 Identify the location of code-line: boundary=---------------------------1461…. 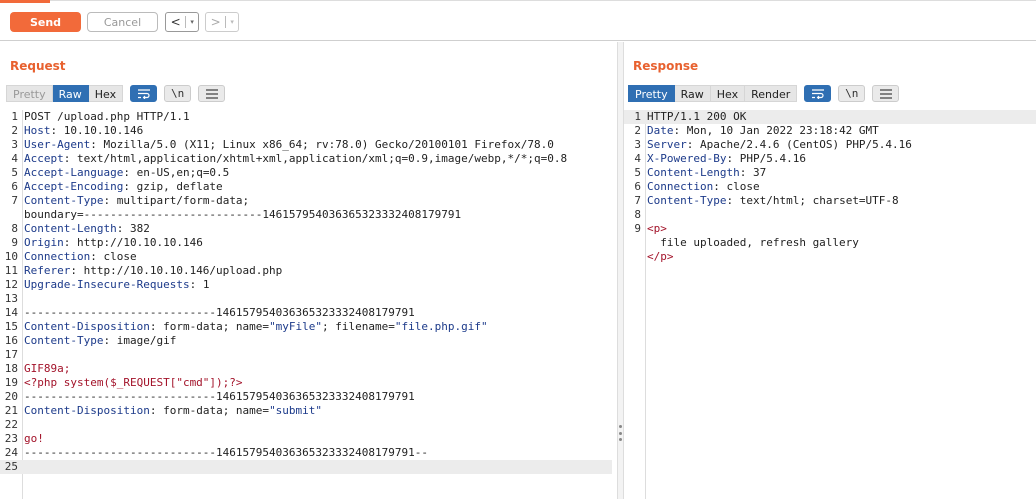
(306, 215).